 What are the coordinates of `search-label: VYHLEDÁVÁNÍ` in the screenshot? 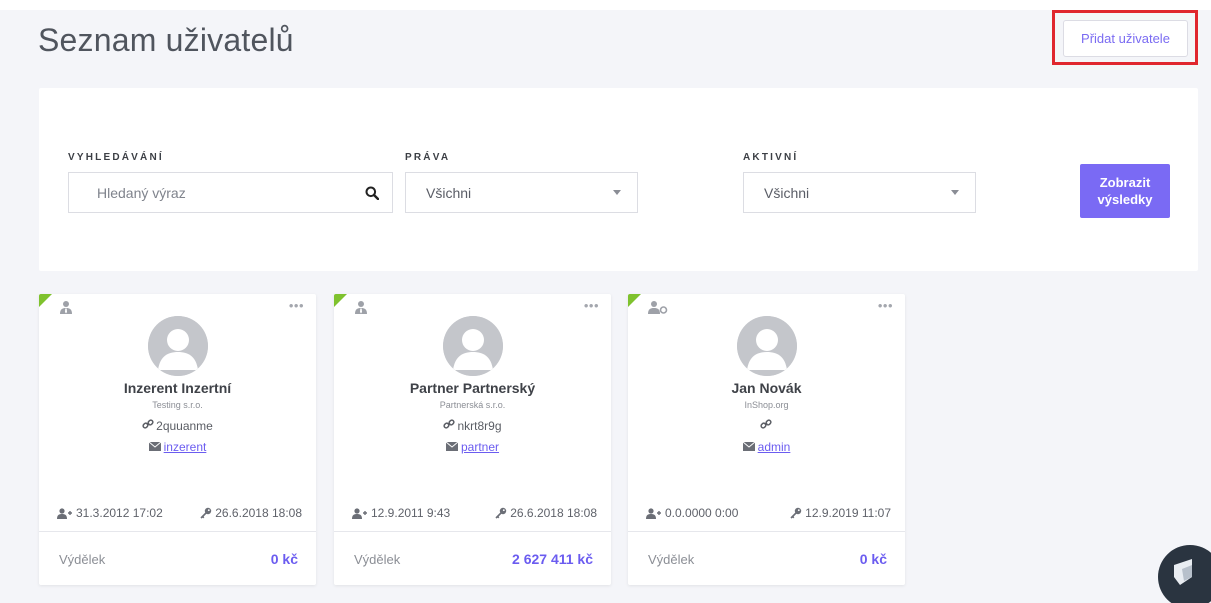 It's located at (116, 157).